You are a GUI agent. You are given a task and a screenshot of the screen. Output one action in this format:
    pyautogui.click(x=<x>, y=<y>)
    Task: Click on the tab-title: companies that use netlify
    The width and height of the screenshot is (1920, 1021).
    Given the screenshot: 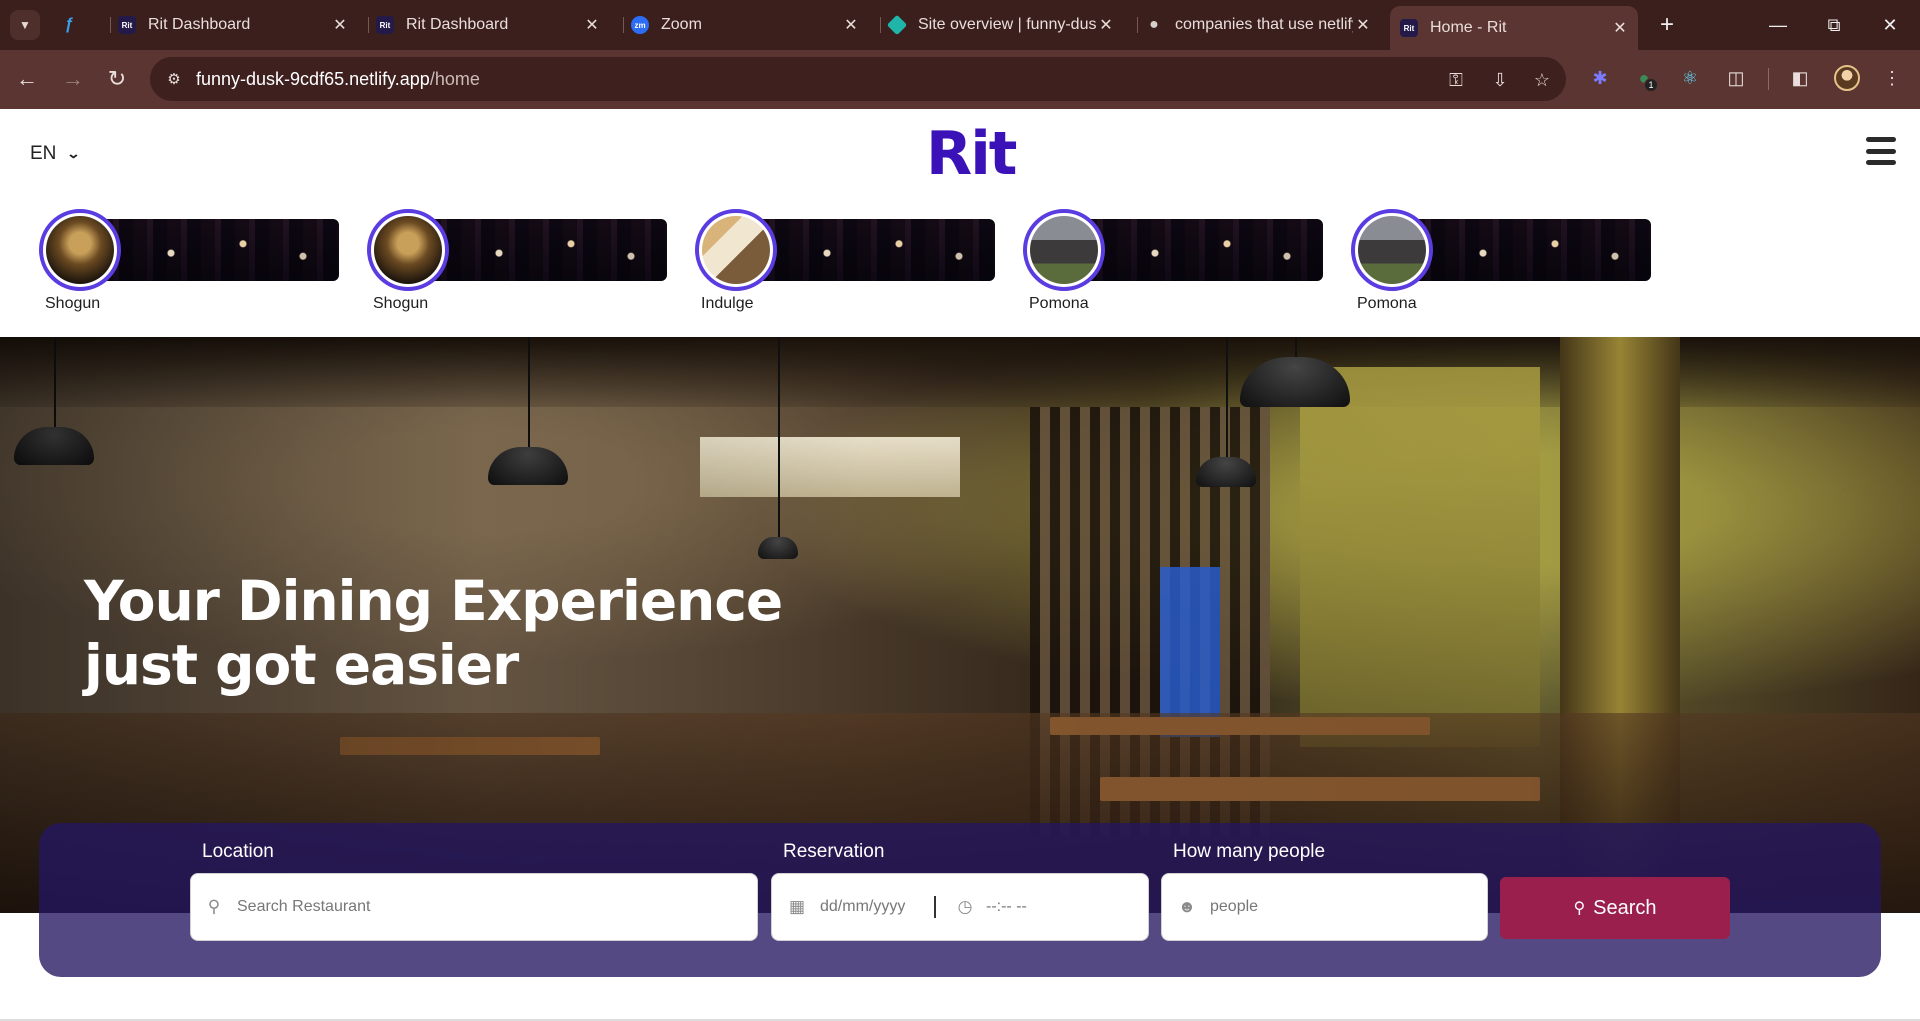 What is the action you would take?
    pyautogui.click(x=1264, y=24)
    